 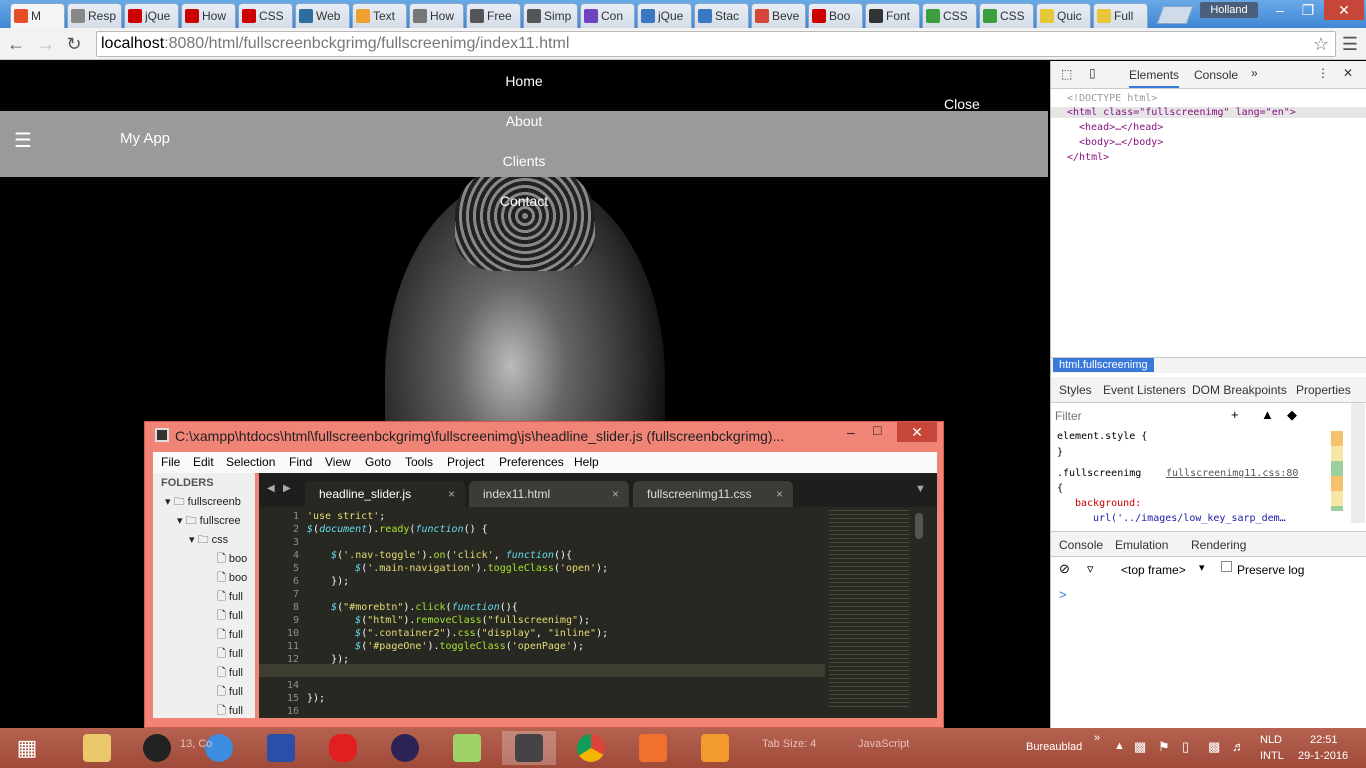 I want to click on frame-select: <top frame>, so click(x=1153, y=570).